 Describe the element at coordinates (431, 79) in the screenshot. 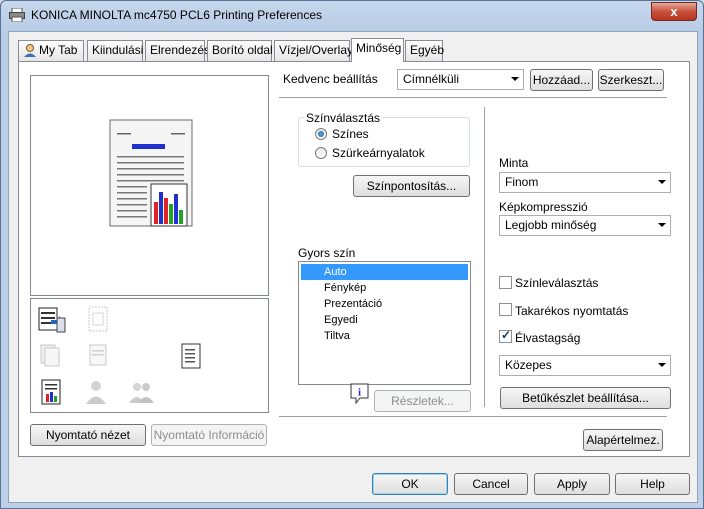

I see `favorites-value: Címnélküli` at that location.